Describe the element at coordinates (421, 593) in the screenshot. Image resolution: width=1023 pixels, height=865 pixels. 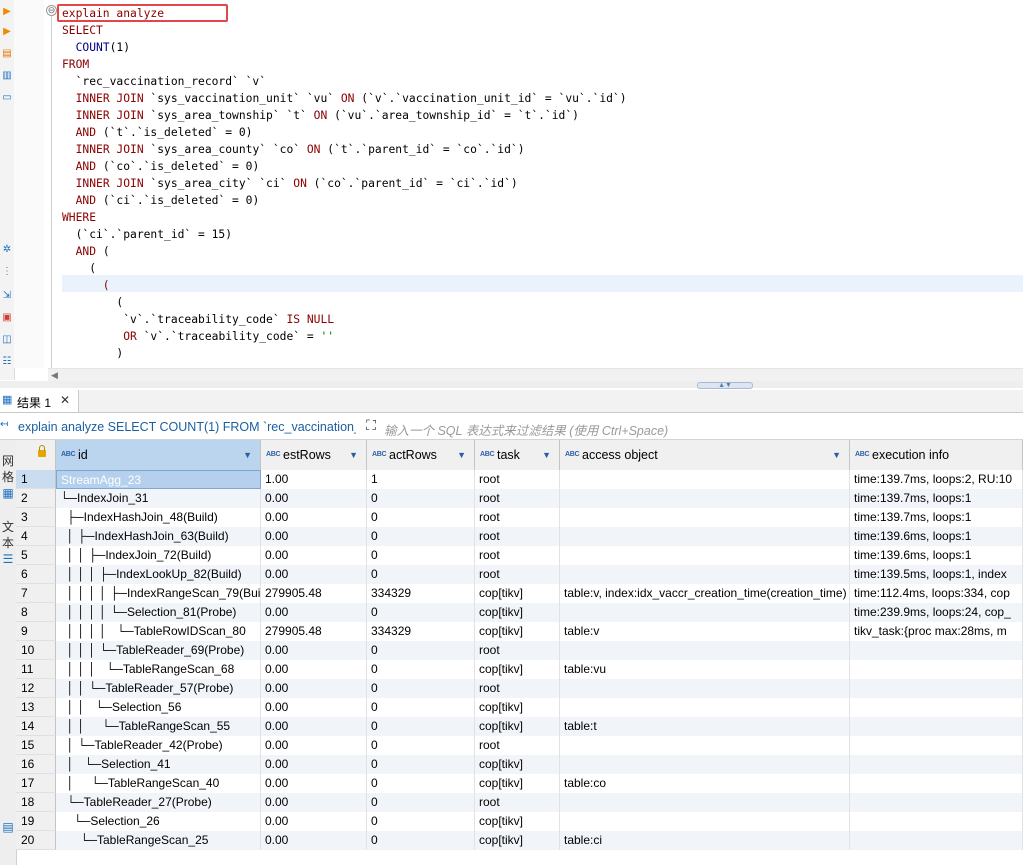
I see `cell-actrows: 334329` at that location.